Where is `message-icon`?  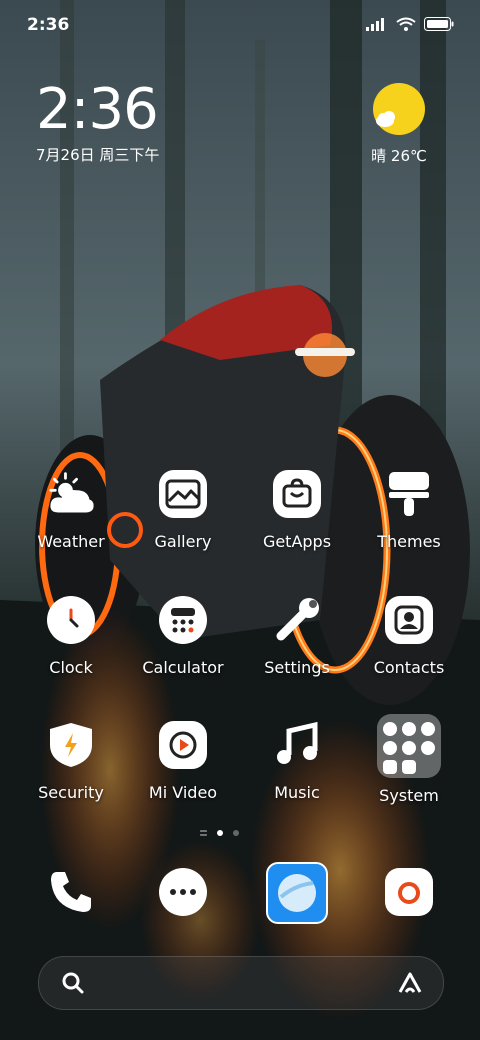 message-icon is located at coordinates (183, 892).